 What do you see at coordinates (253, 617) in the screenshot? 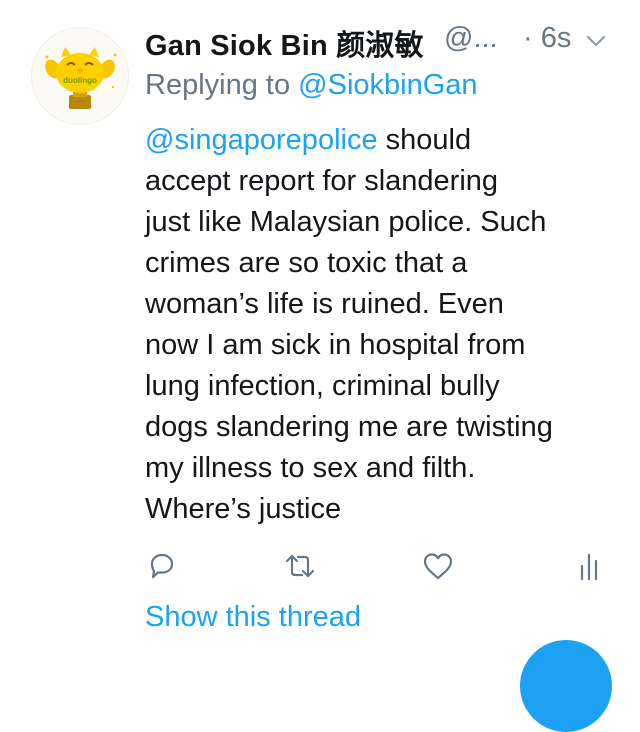
I see `show-thread-link: Show this thread` at bounding box center [253, 617].